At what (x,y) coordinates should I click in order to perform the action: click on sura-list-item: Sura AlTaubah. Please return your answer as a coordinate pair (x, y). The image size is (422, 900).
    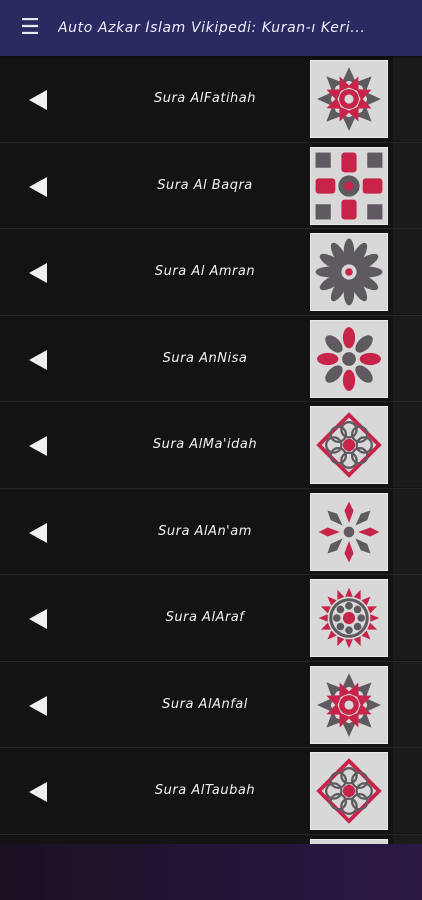
    Looking at the image, I should click on (211, 791).